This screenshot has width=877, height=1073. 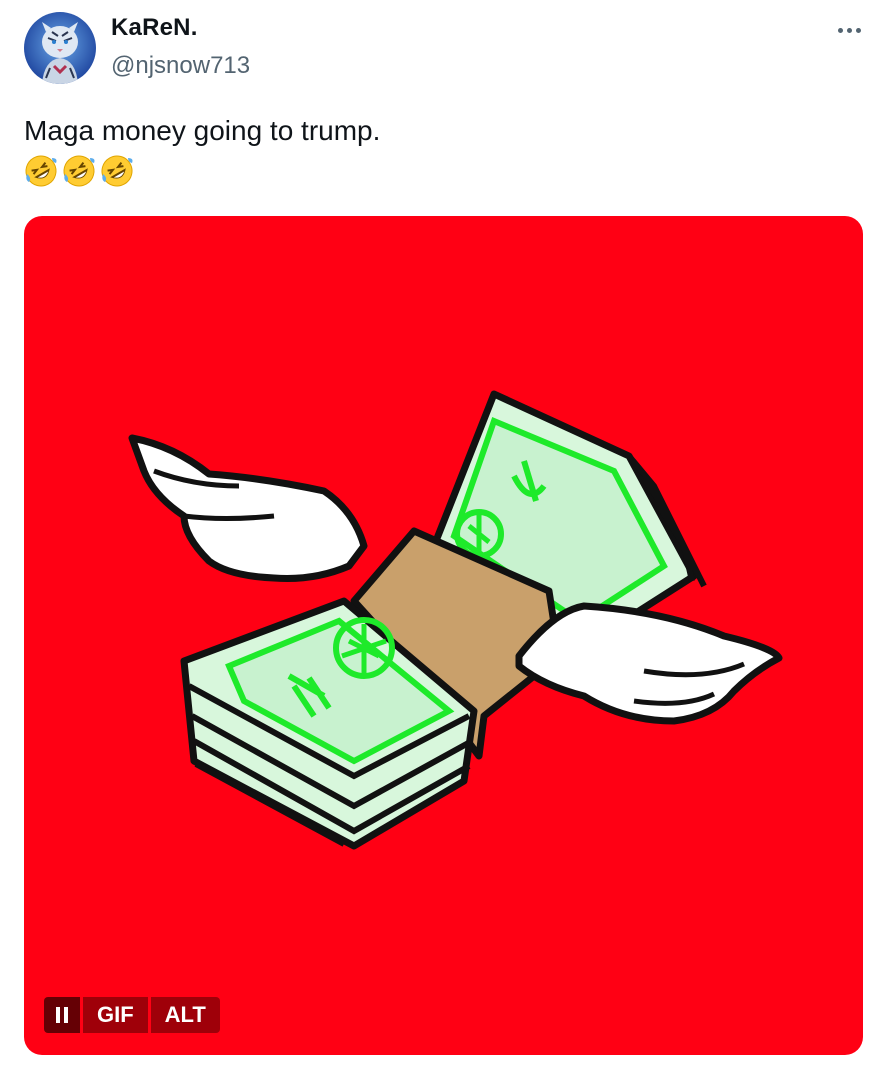 I want to click on media-controls: GIF ALT, so click(x=132, y=1015).